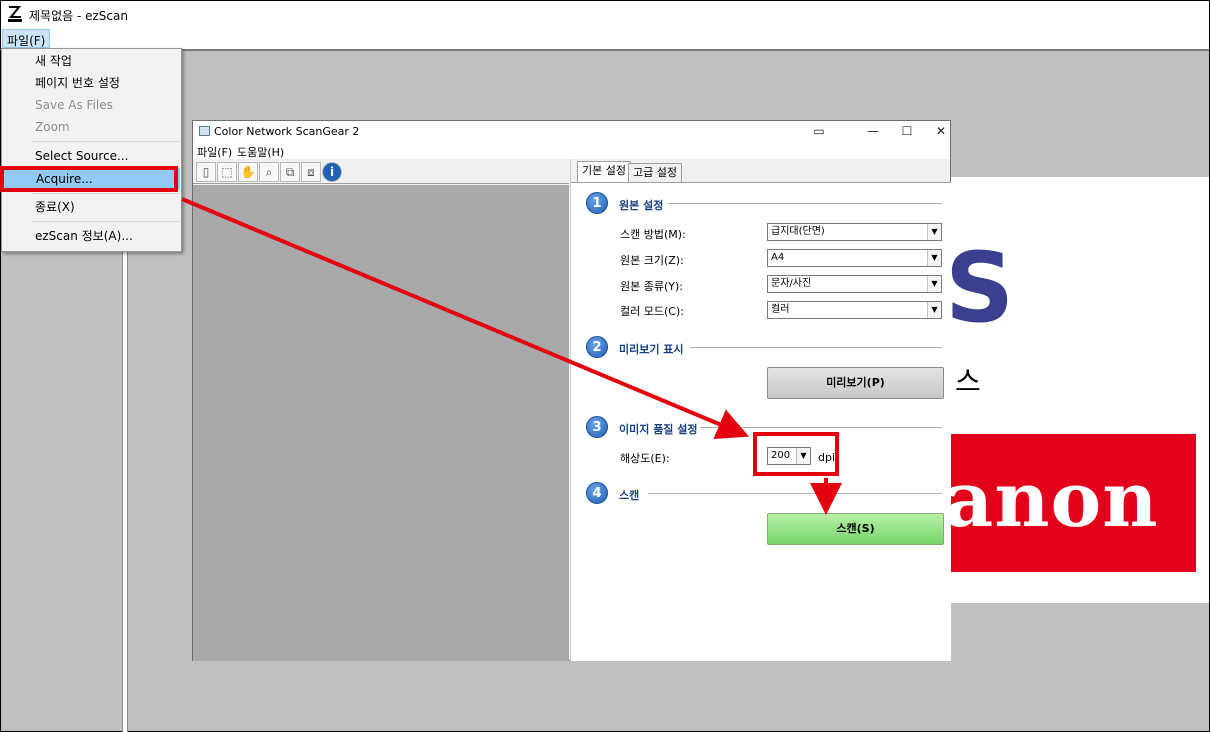  What do you see at coordinates (214, 152) in the screenshot?
I see `dialog-menu-file: 파일(F)` at bounding box center [214, 152].